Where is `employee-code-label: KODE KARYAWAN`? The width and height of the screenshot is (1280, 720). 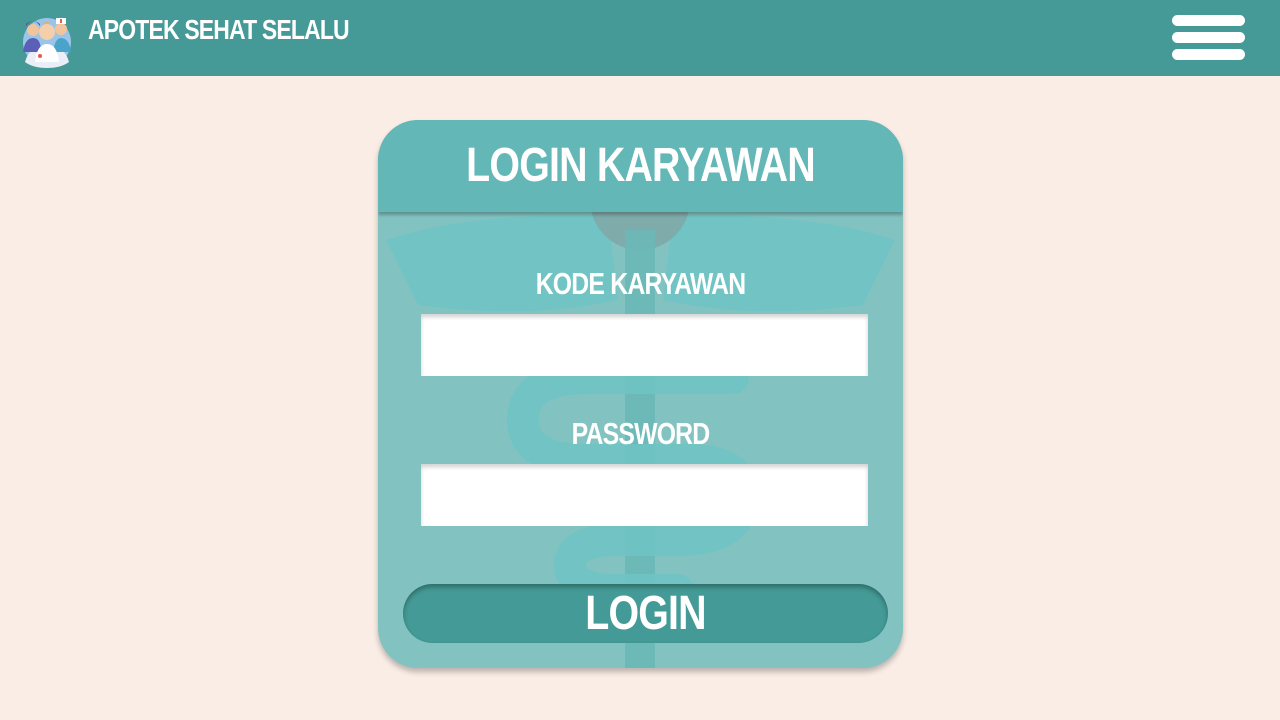
employee-code-label: KODE KARYAWAN is located at coordinates (640, 283).